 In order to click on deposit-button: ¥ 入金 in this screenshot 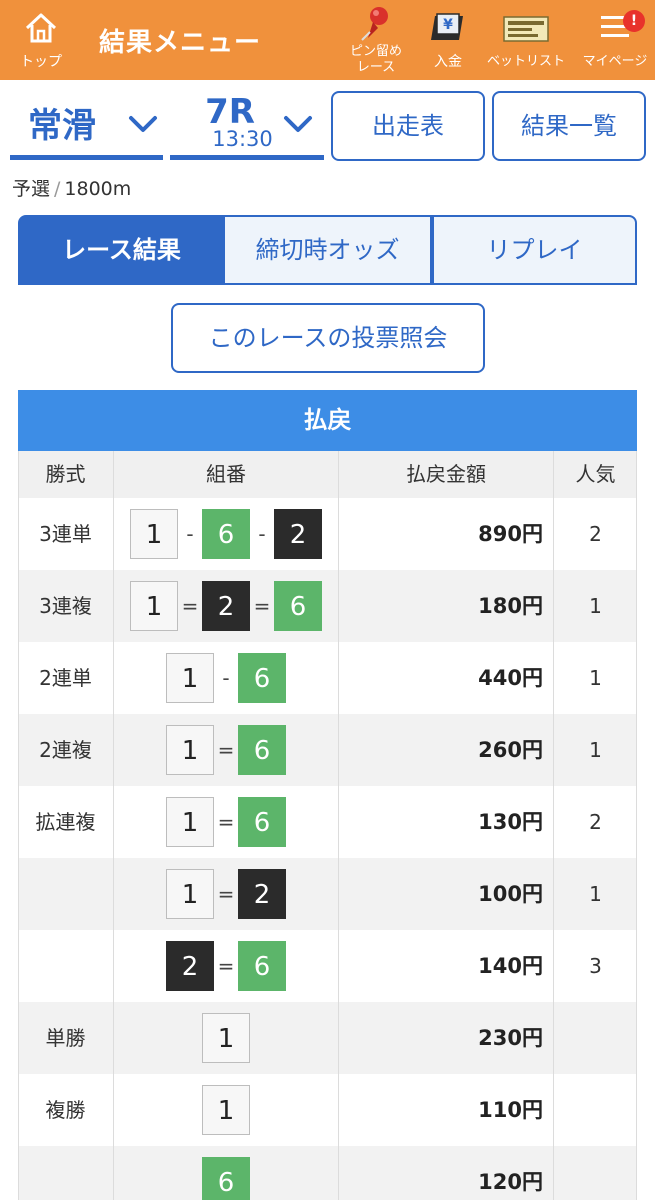, I will do `click(448, 40)`.